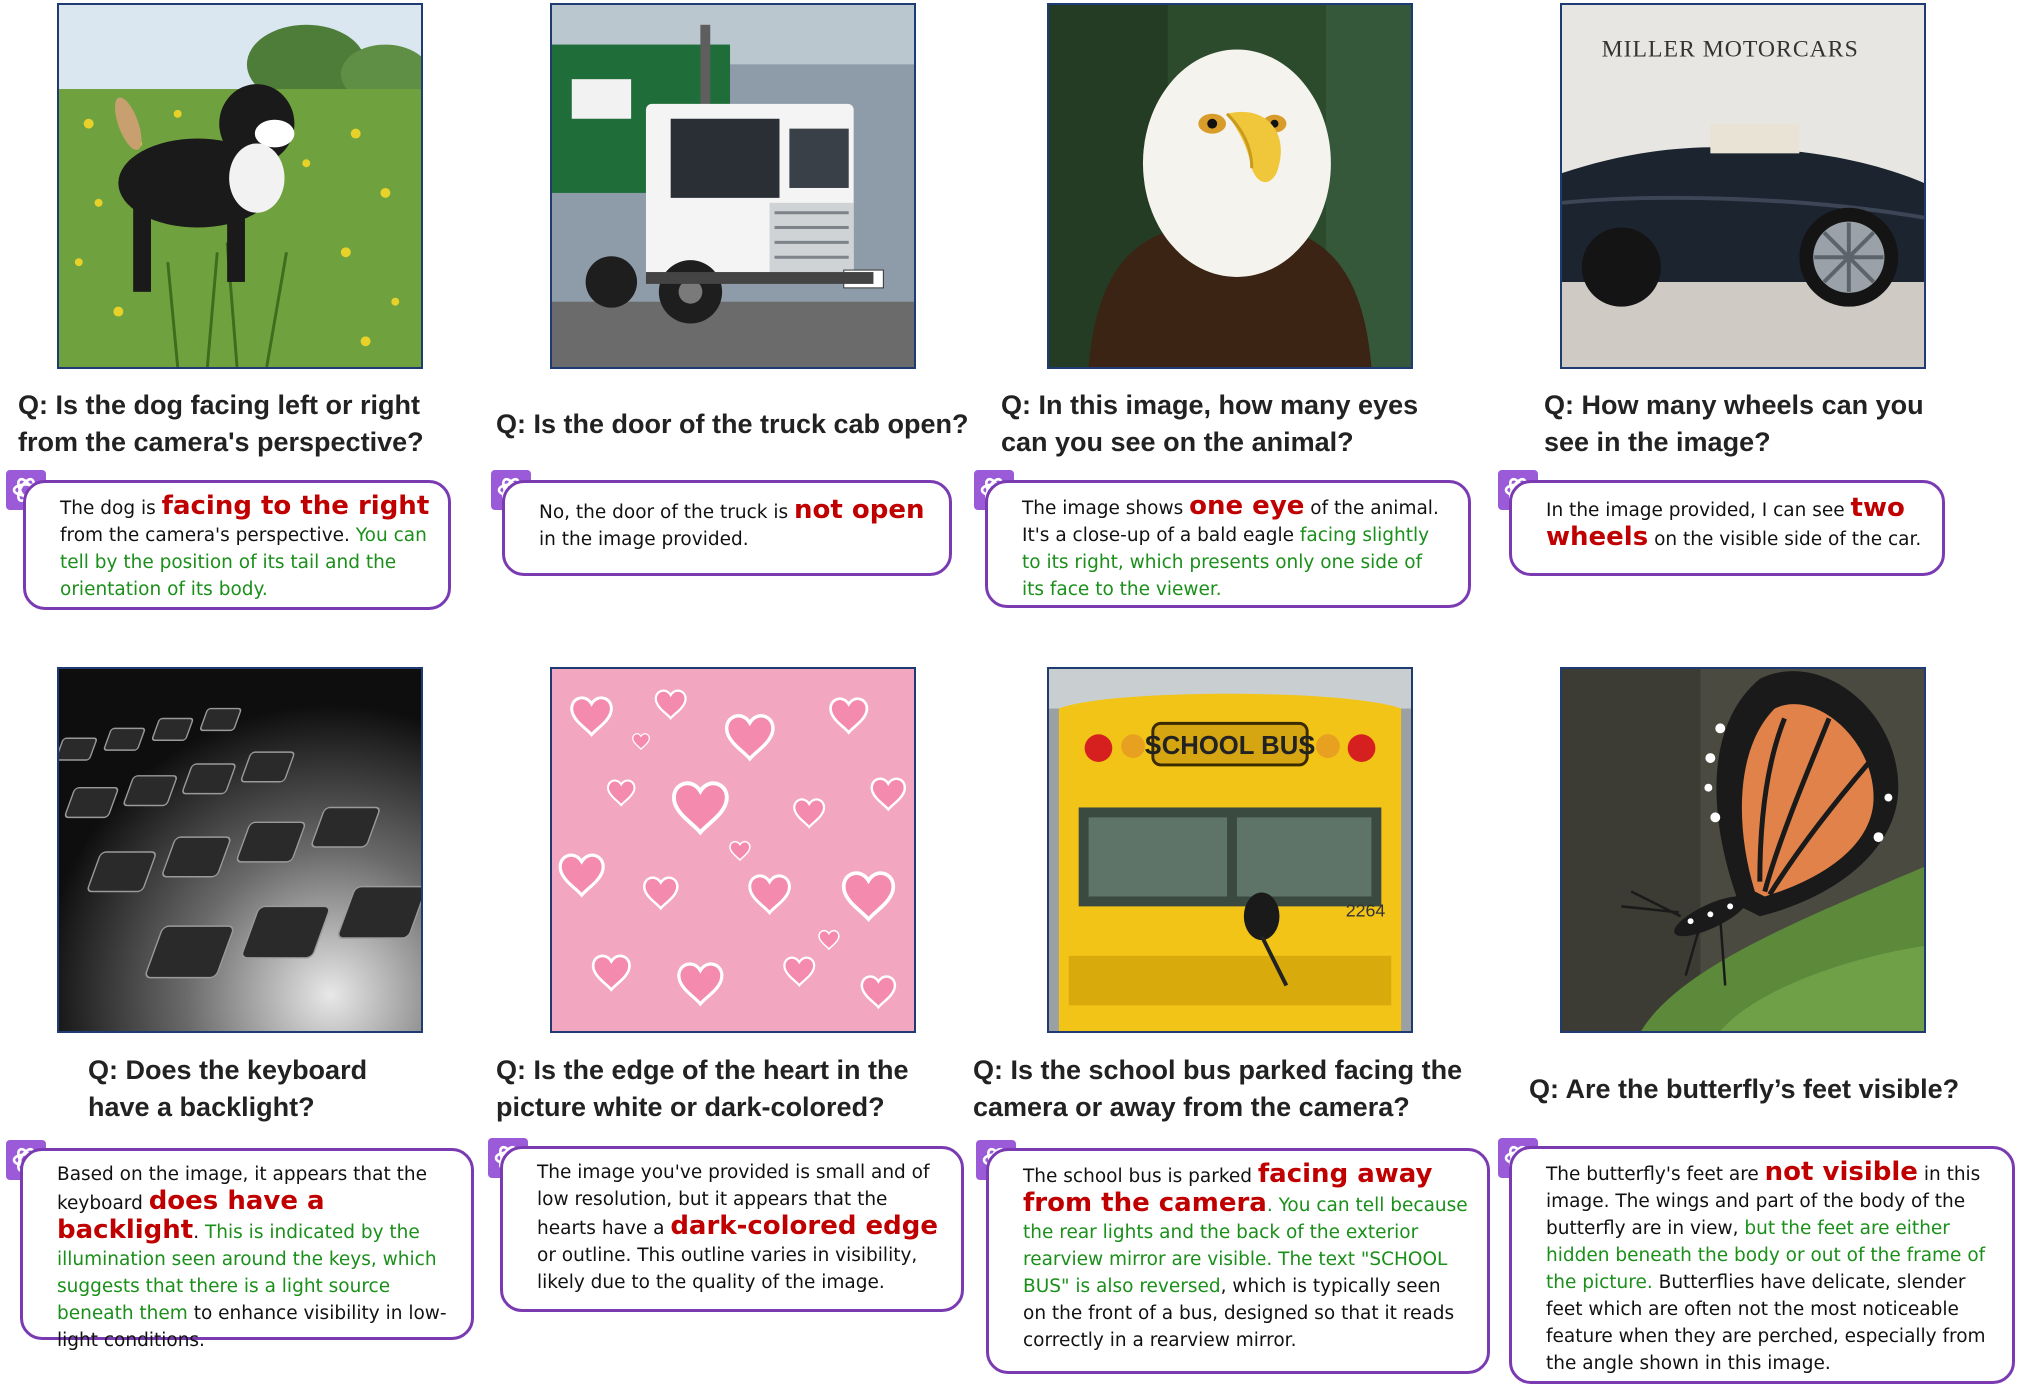 This screenshot has height=1390, width=2022. Describe the element at coordinates (666, 512) in the screenshot. I see `answer-text: No, the door of the truck is` at that location.